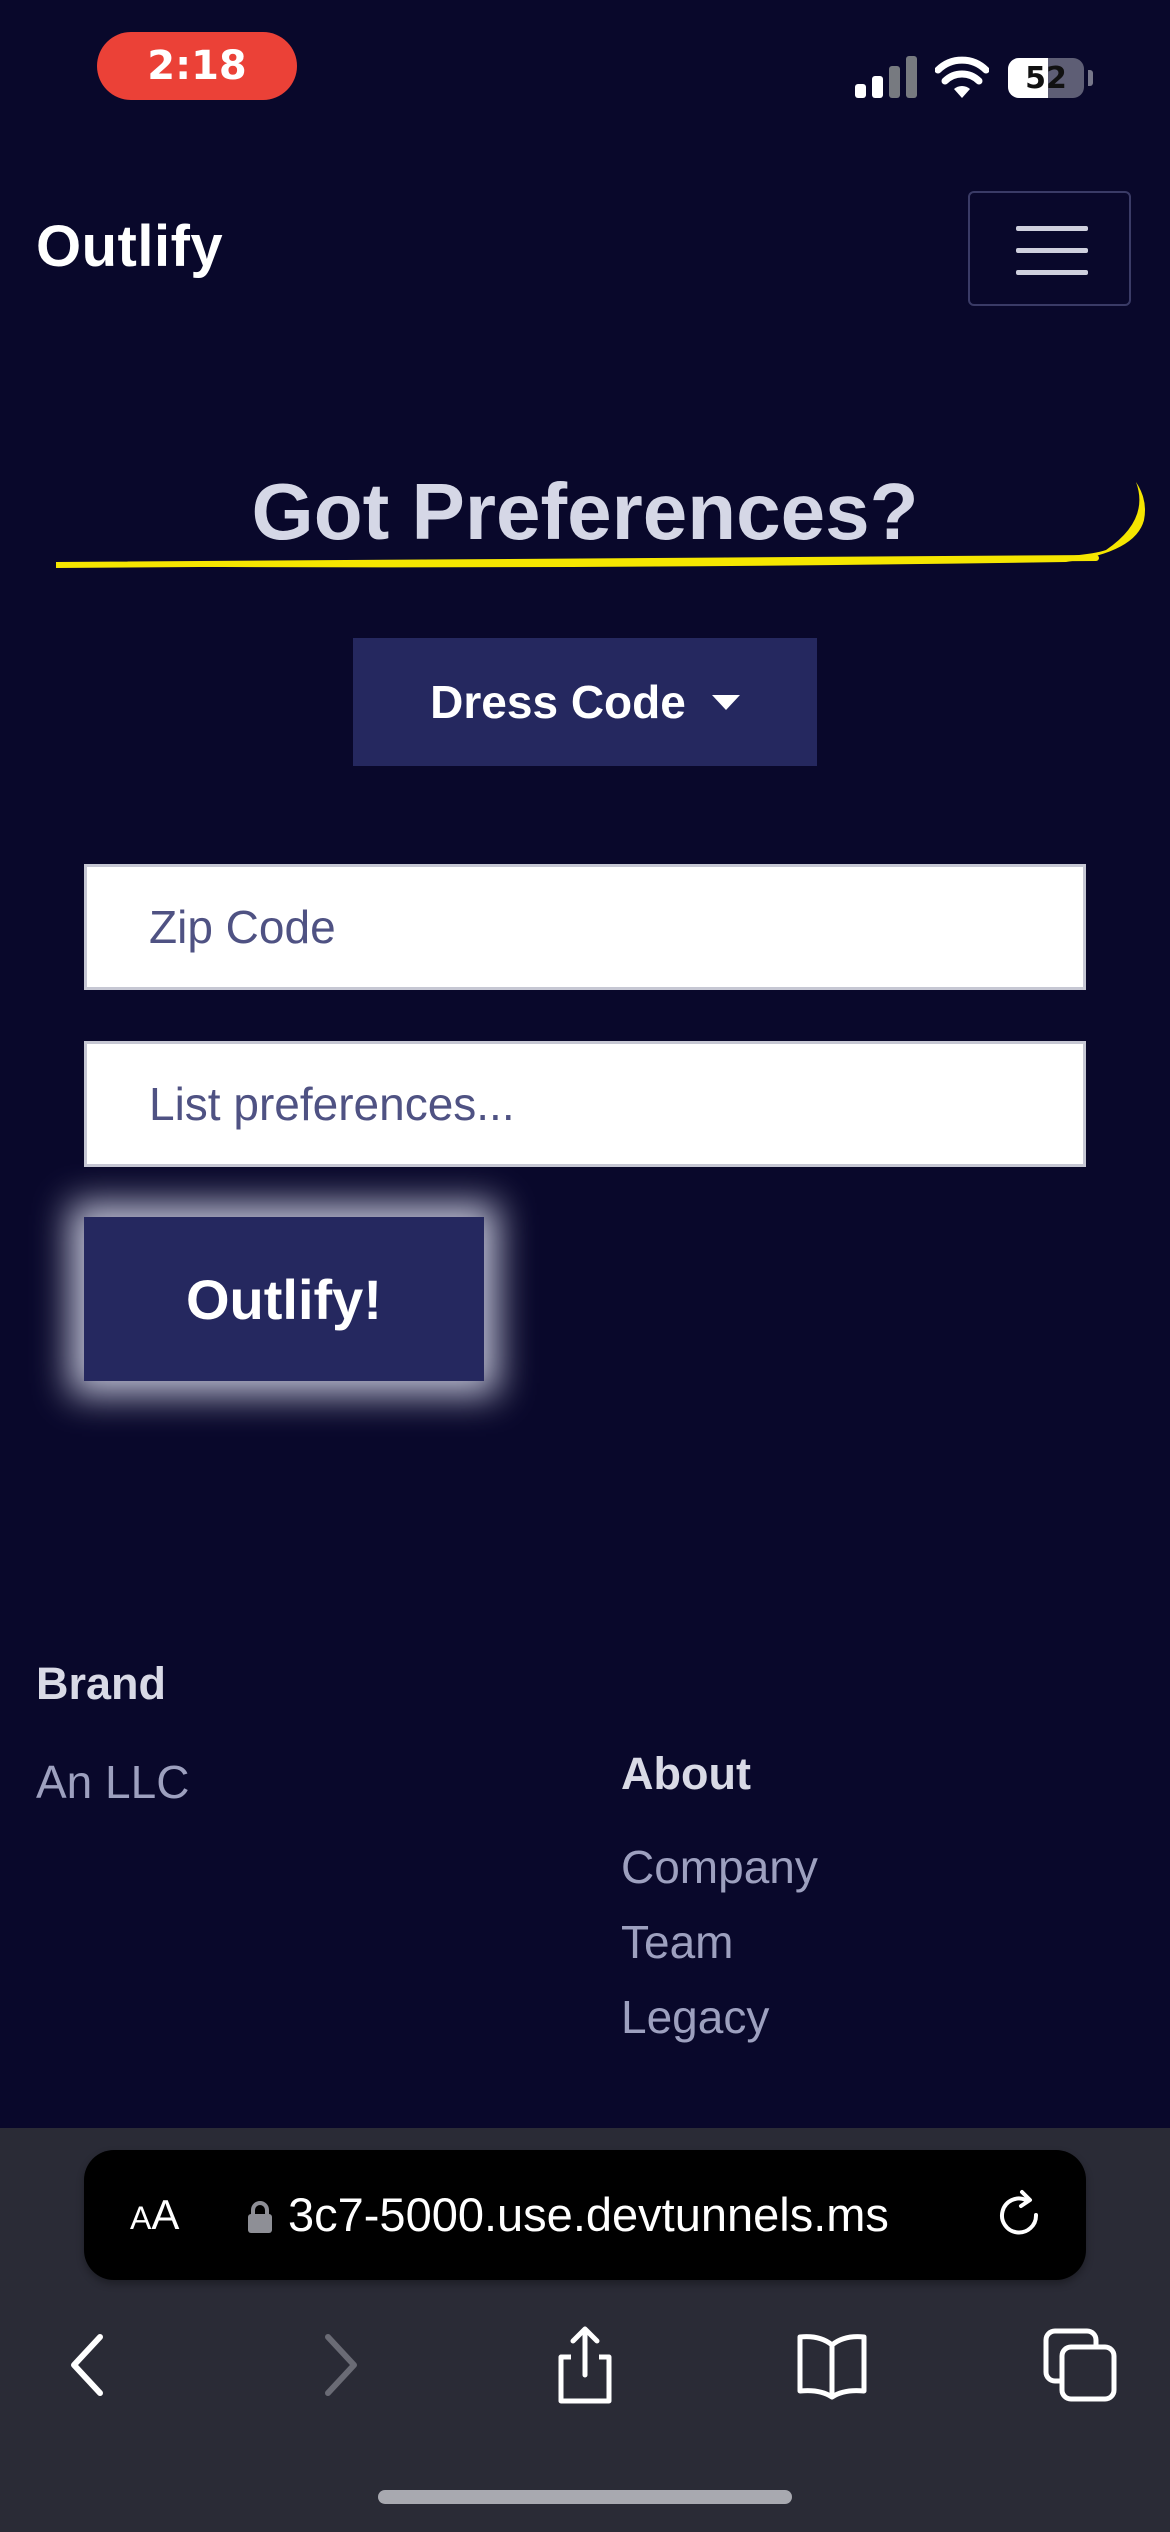  I want to click on dropdown-label: Dress Code, so click(558, 702).